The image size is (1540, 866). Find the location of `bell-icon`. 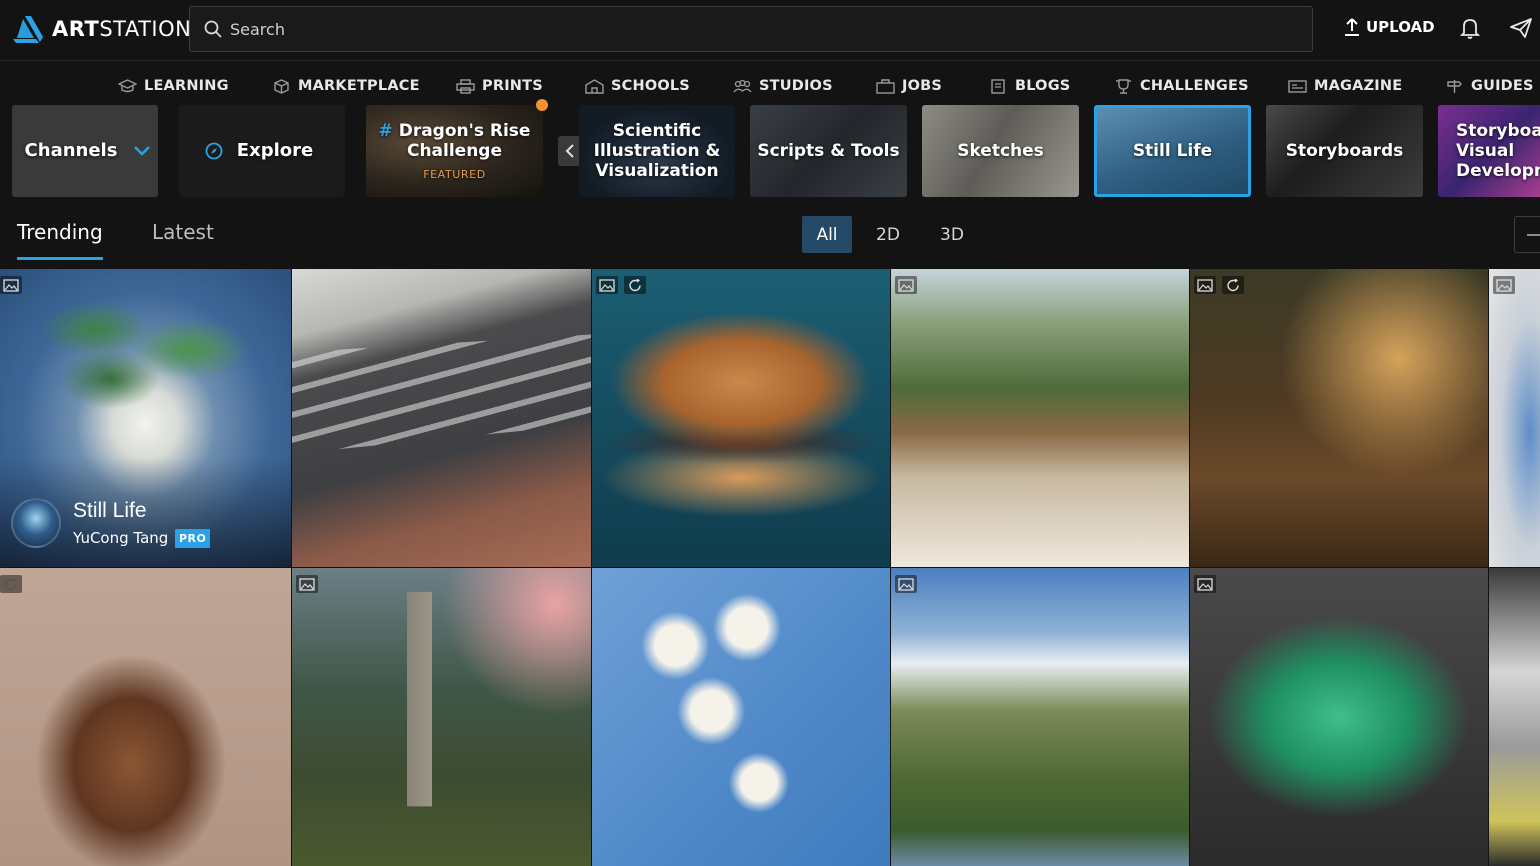

bell-icon is located at coordinates (1470, 28).